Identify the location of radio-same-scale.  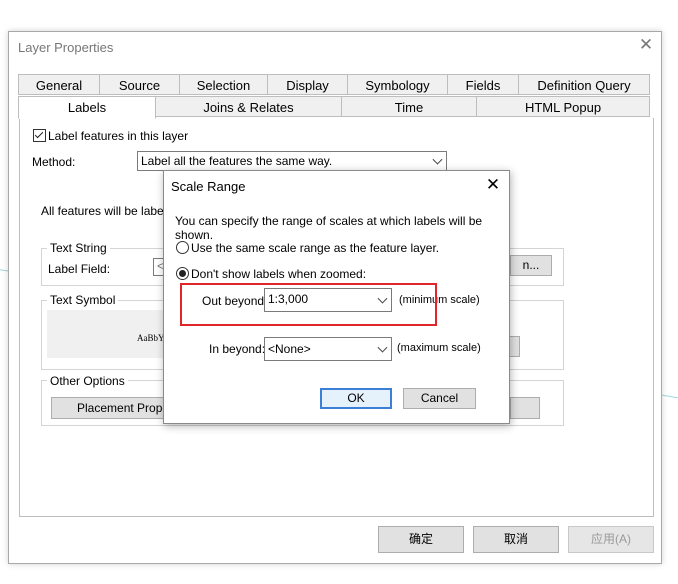
(182, 247).